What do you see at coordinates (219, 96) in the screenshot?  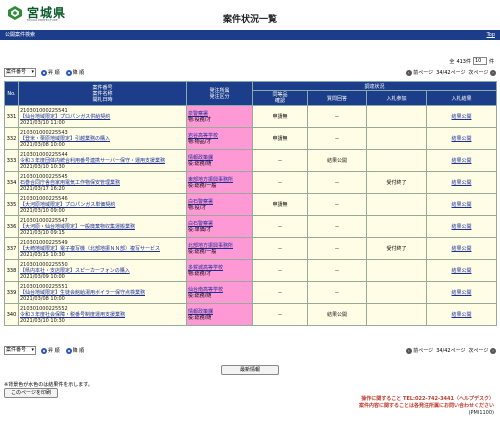 I see `col-org-cat: 発注区分` at bounding box center [219, 96].